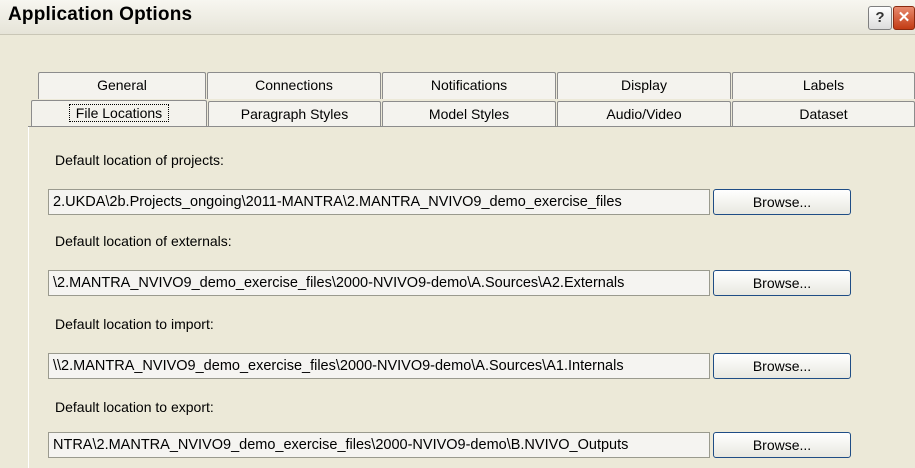 The width and height of the screenshot is (915, 468). Describe the element at coordinates (134, 407) in the screenshot. I see `export-location-label: Default location to export:` at that location.